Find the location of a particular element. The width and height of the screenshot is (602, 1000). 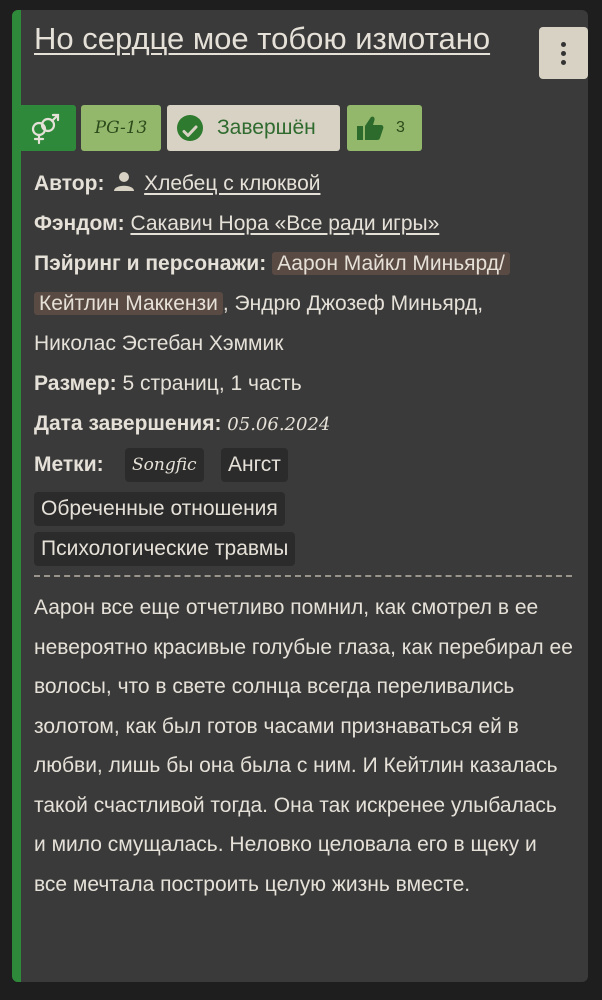

size-row: Размер: 5 страниц, 1 часть is located at coordinates (168, 383).